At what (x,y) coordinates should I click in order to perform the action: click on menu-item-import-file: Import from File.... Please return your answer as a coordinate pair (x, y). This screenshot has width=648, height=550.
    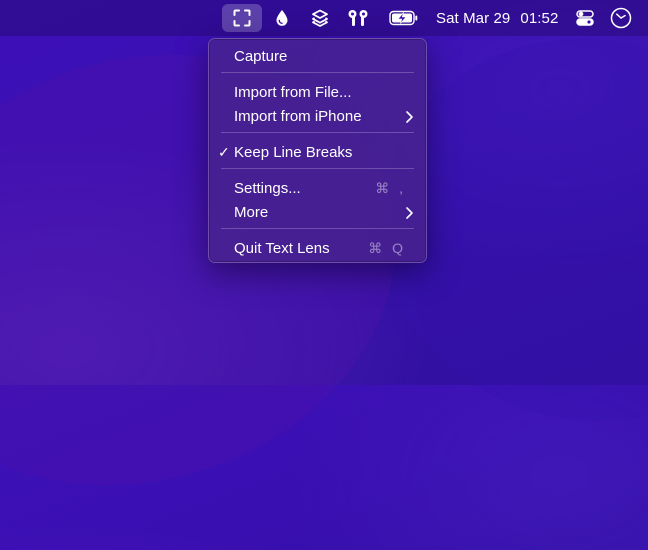
    Looking at the image, I should click on (317, 92).